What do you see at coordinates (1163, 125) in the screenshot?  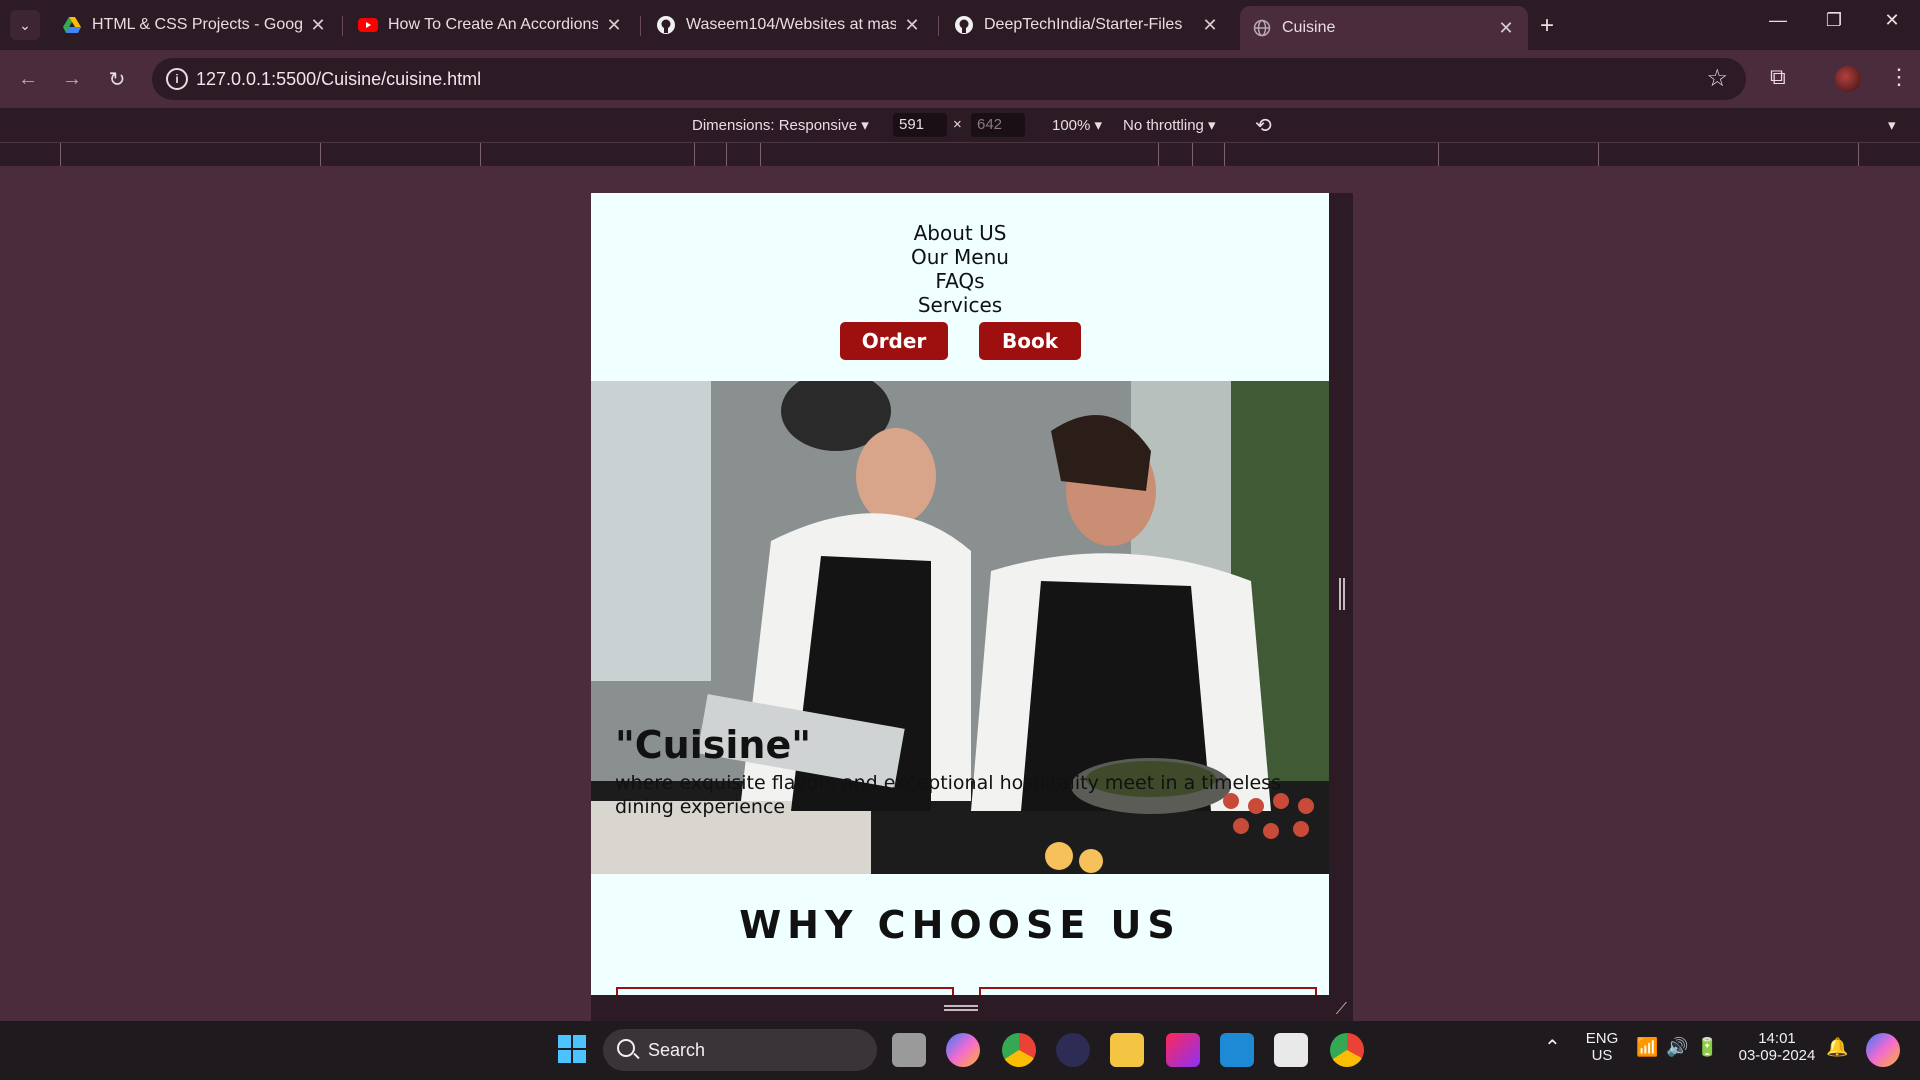 I see `throttling-label: No throttling` at bounding box center [1163, 125].